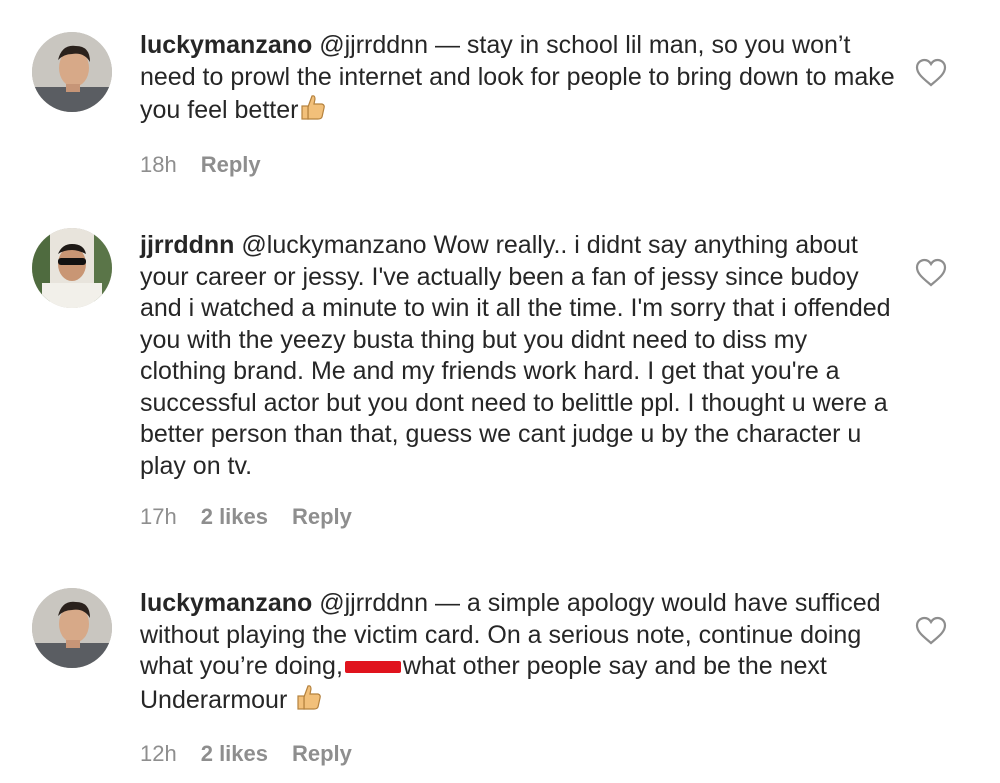 This screenshot has height=783, width=1000. What do you see at coordinates (520, 165) in the screenshot?
I see `comment-meta: 18h Reply` at bounding box center [520, 165].